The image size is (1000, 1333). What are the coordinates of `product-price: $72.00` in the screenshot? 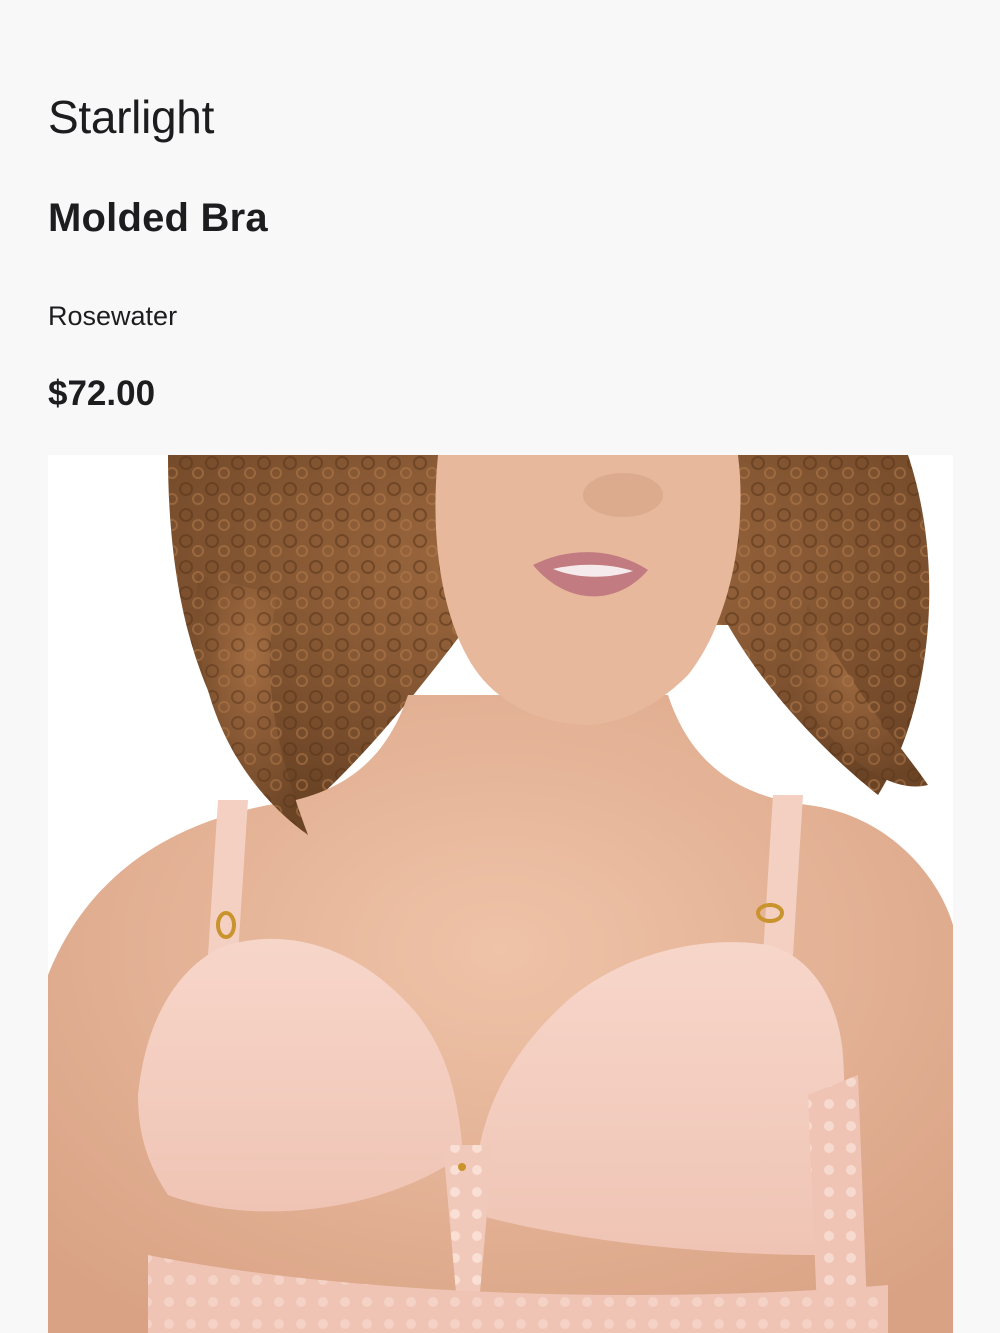 It's located at (102, 393).